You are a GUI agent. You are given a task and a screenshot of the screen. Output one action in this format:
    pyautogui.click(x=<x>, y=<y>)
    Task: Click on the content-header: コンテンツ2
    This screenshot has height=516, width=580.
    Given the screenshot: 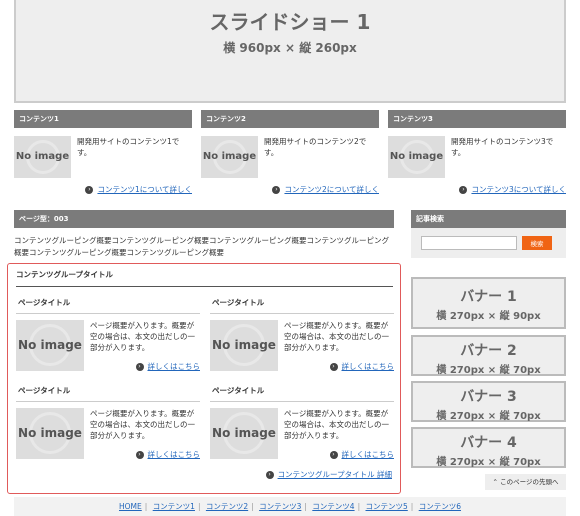 What is the action you would take?
    pyautogui.click(x=290, y=119)
    